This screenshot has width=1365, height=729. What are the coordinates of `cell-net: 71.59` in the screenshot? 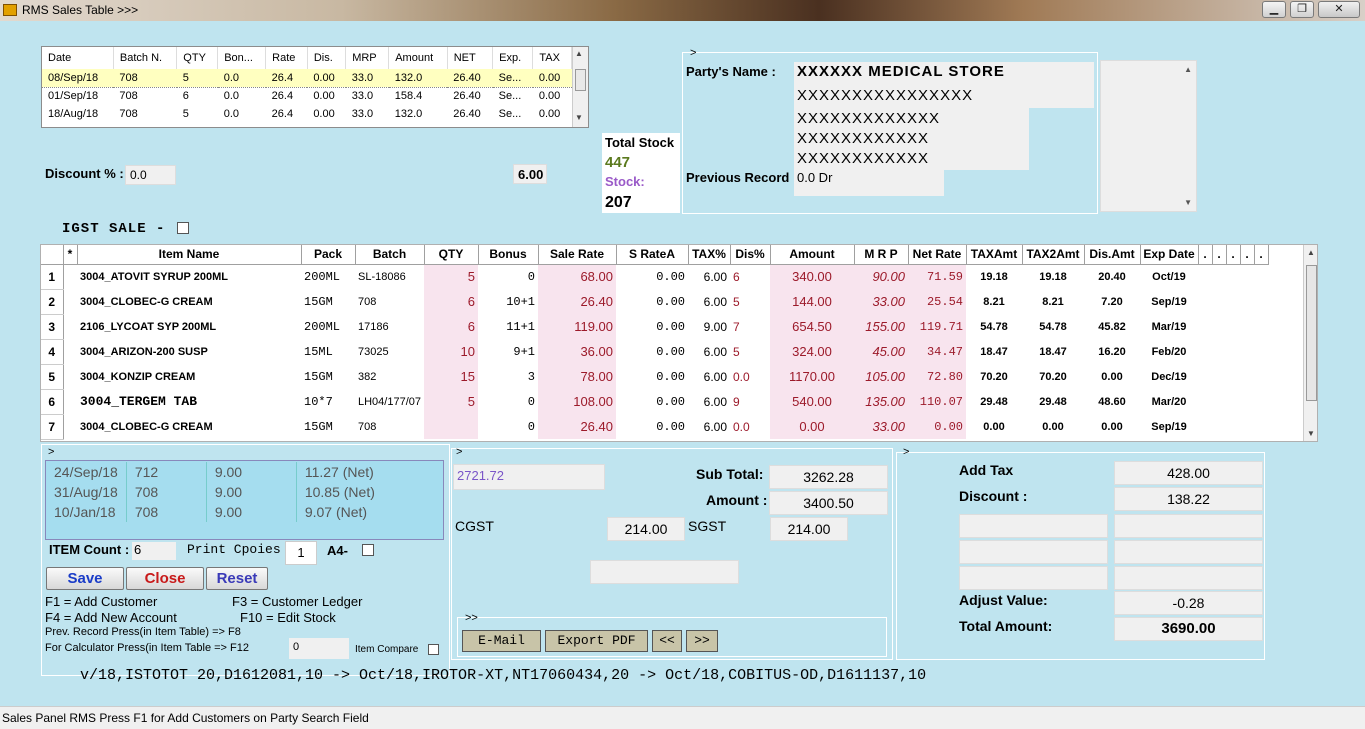 It's located at (937, 276).